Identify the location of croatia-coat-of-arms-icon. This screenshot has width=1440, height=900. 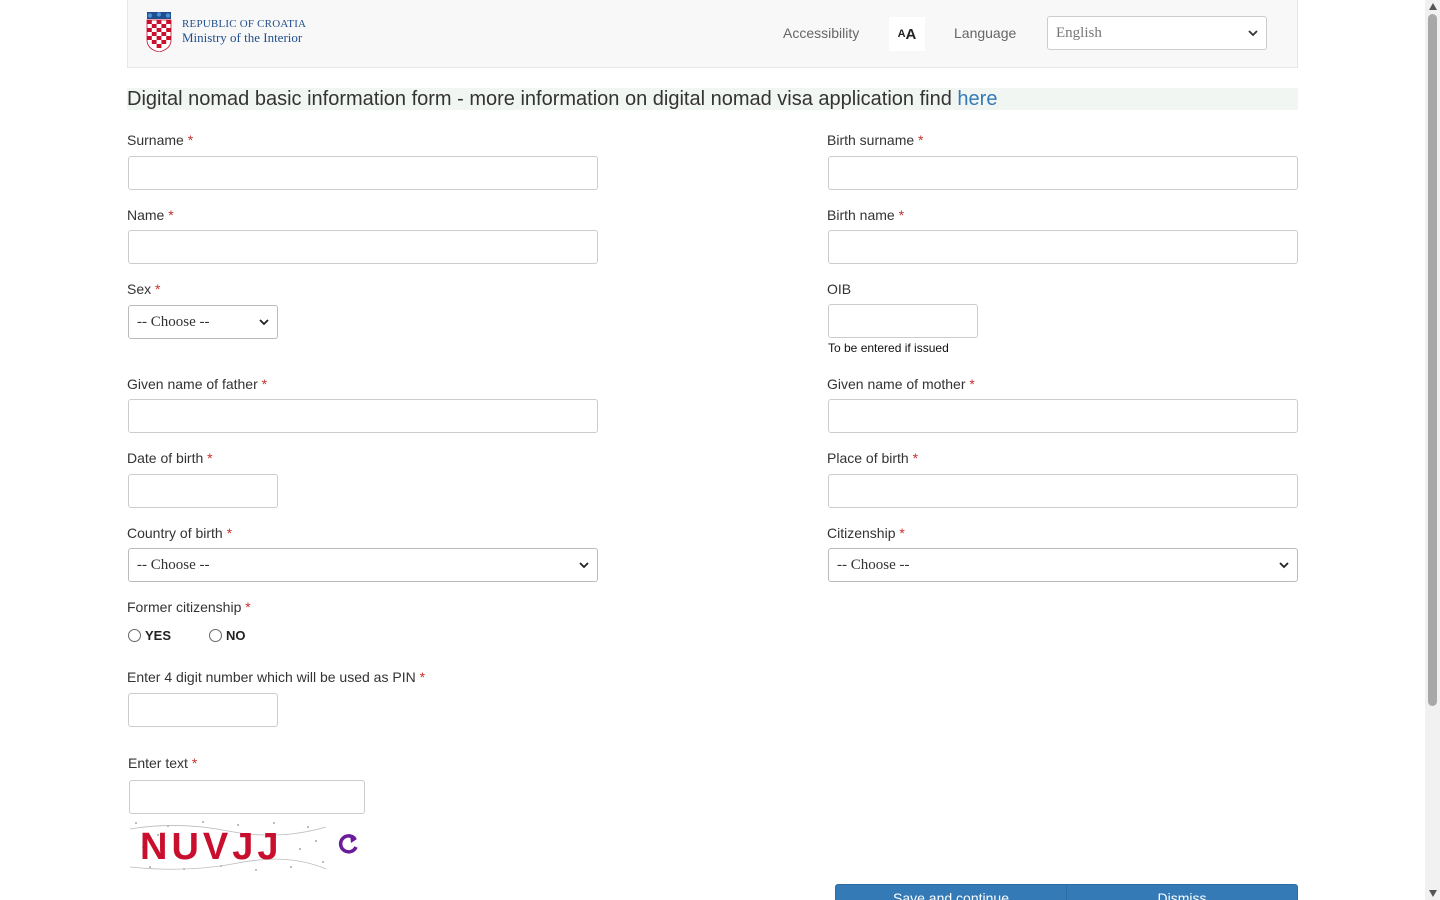
(159, 32).